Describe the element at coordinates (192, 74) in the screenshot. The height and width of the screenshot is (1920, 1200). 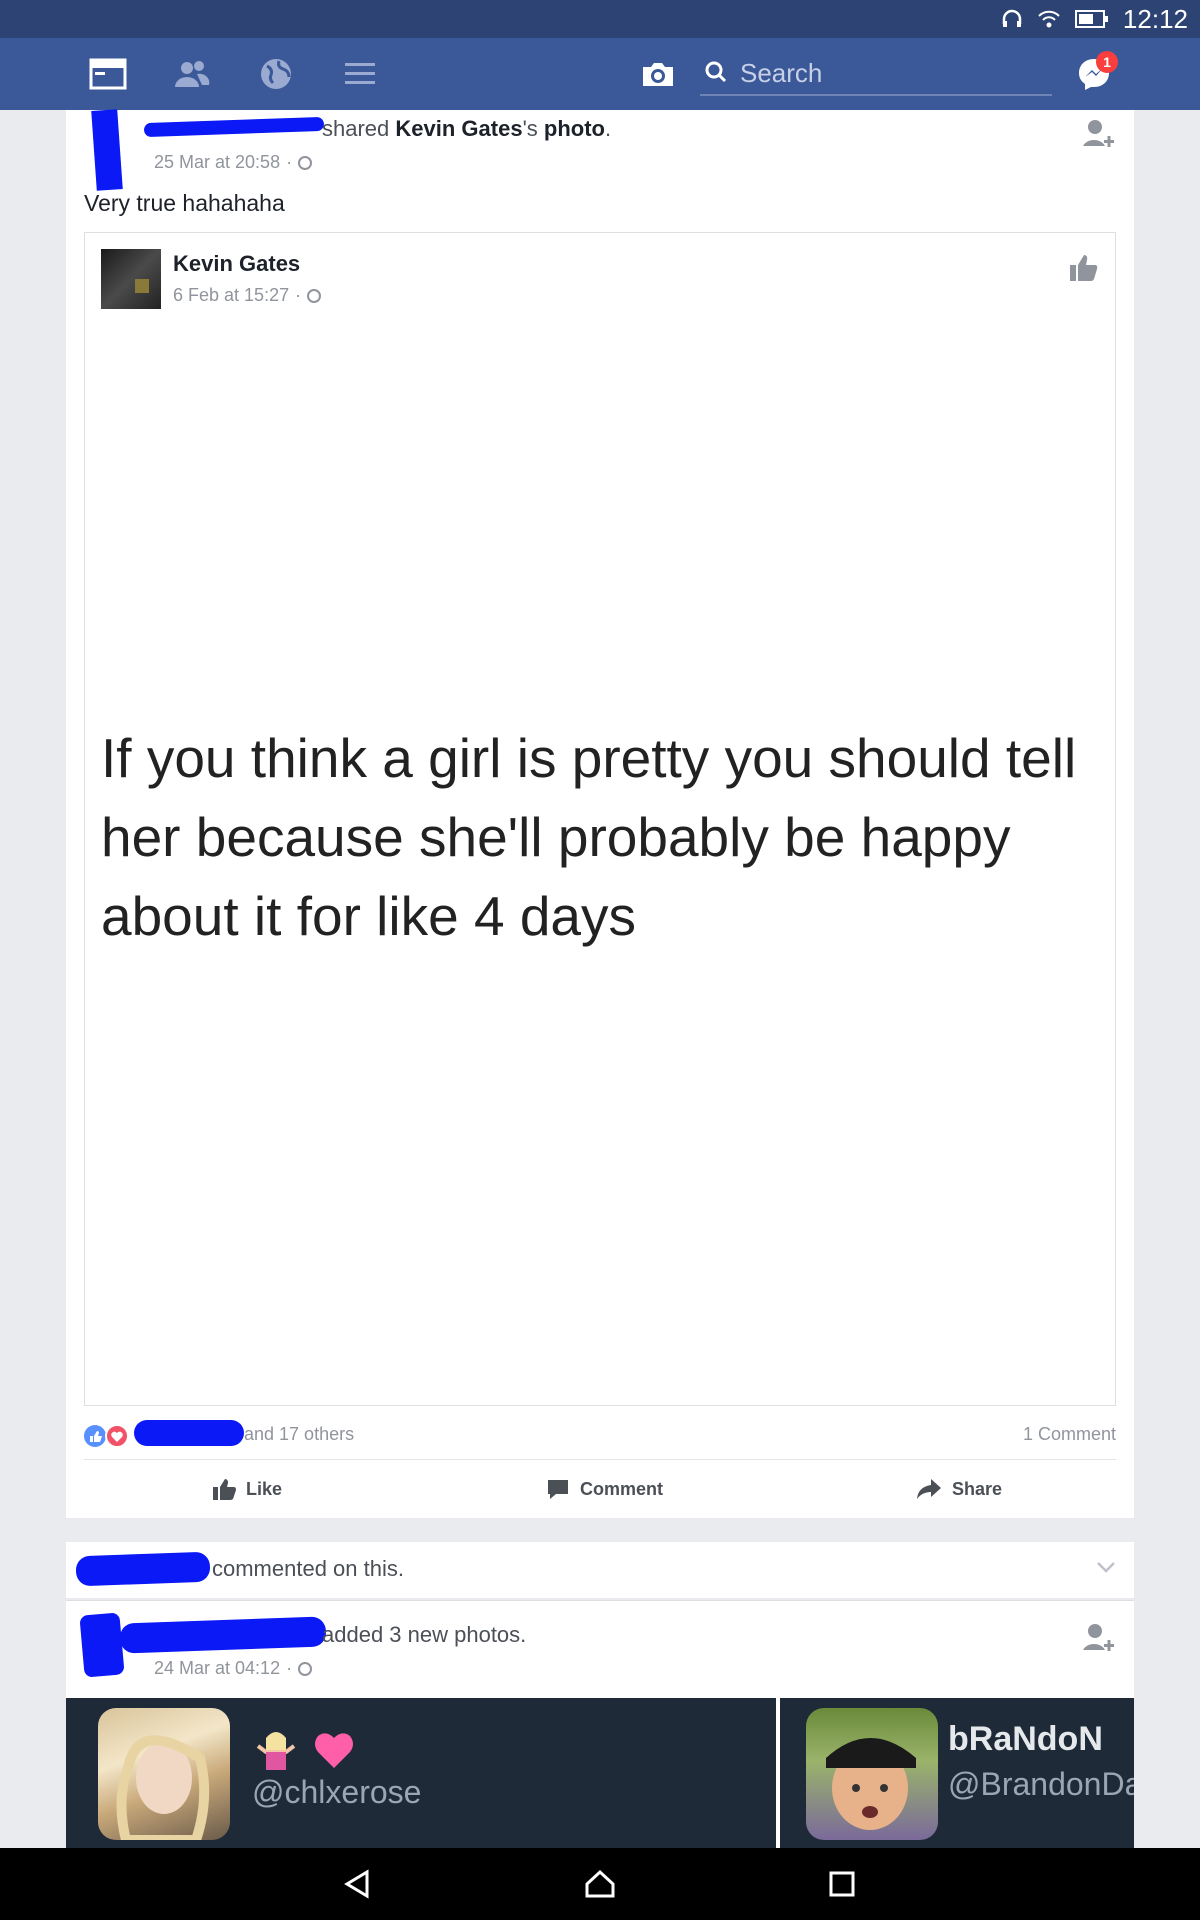
I see `friend-requests-icon` at that location.